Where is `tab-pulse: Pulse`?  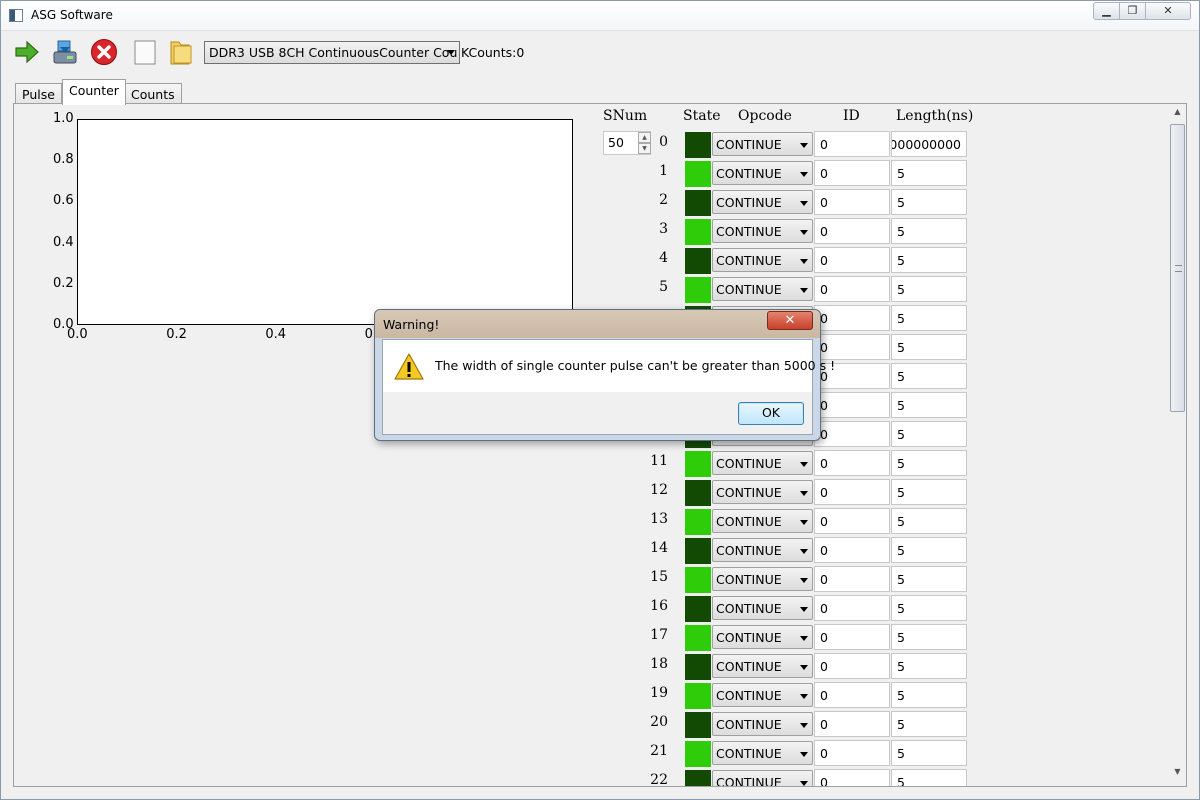
tab-pulse: Pulse is located at coordinates (38, 93).